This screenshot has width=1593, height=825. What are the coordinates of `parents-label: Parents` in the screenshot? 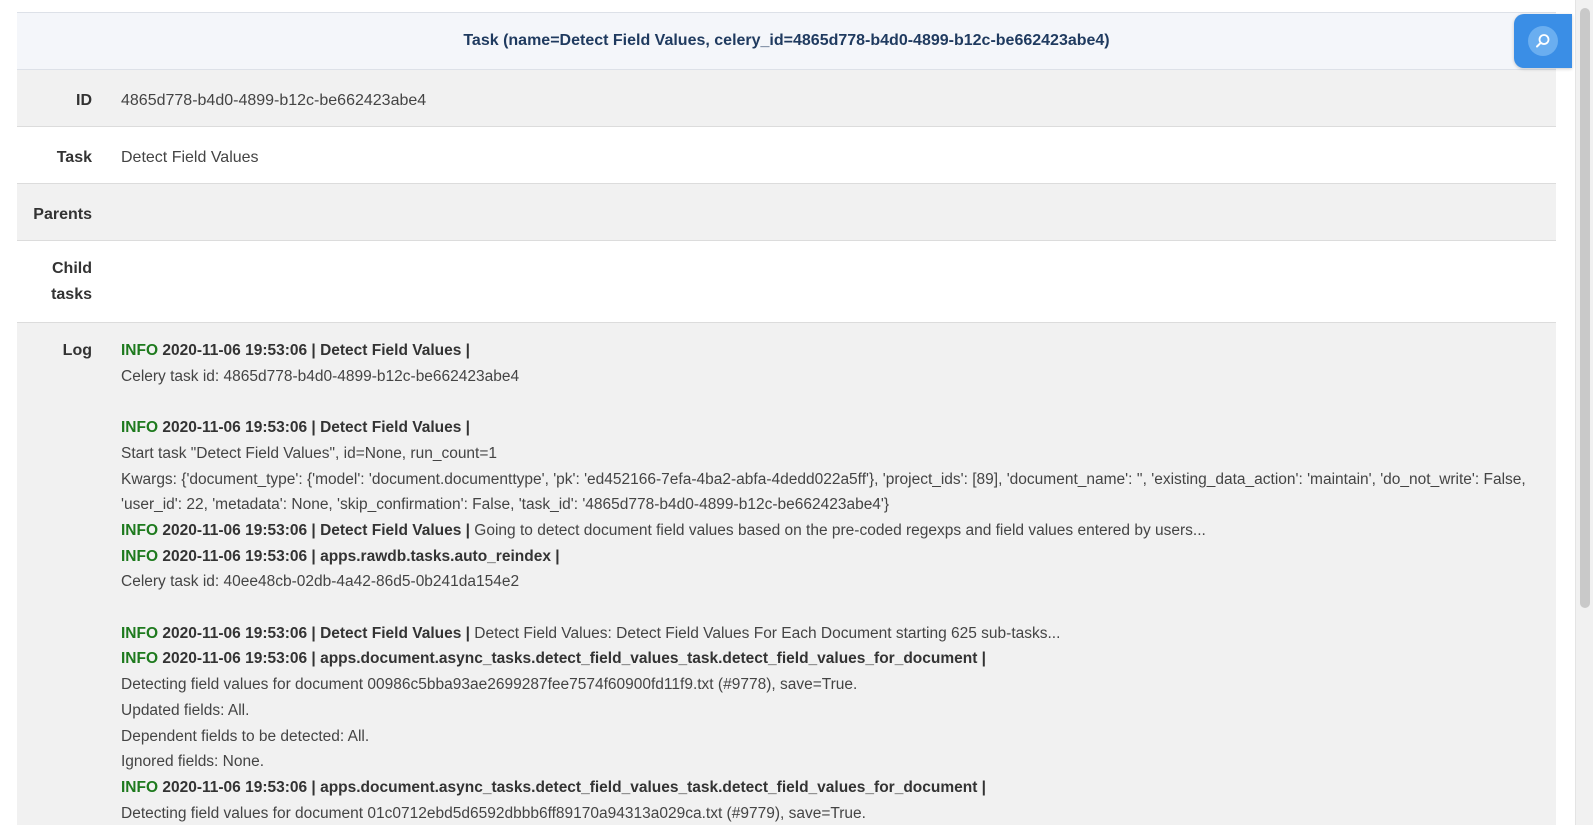 It's located at (62, 214).